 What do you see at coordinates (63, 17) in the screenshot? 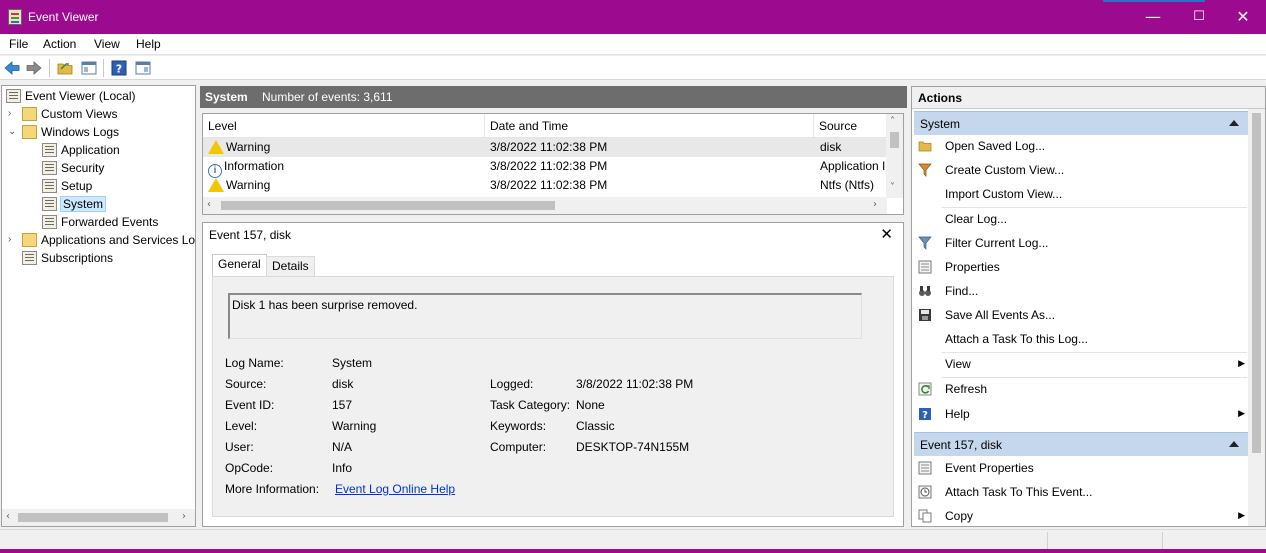
I see `window-title: Event Viewer` at bounding box center [63, 17].